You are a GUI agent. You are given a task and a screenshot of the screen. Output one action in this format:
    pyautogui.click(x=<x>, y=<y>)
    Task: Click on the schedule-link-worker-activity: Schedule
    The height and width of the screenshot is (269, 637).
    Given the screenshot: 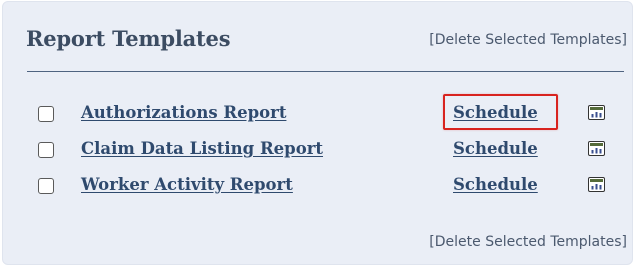 What is the action you would take?
    pyautogui.click(x=495, y=184)
    